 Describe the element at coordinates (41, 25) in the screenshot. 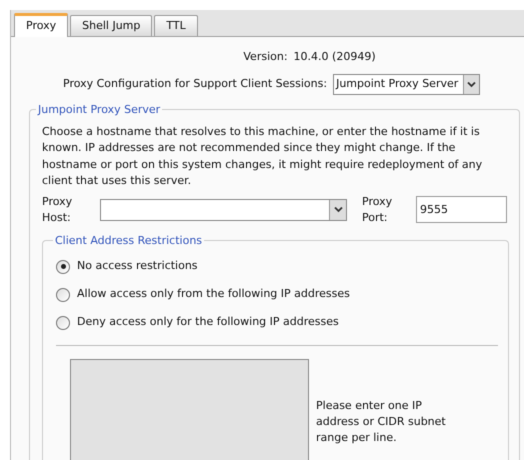

I see `tab: Proxy` at that location.